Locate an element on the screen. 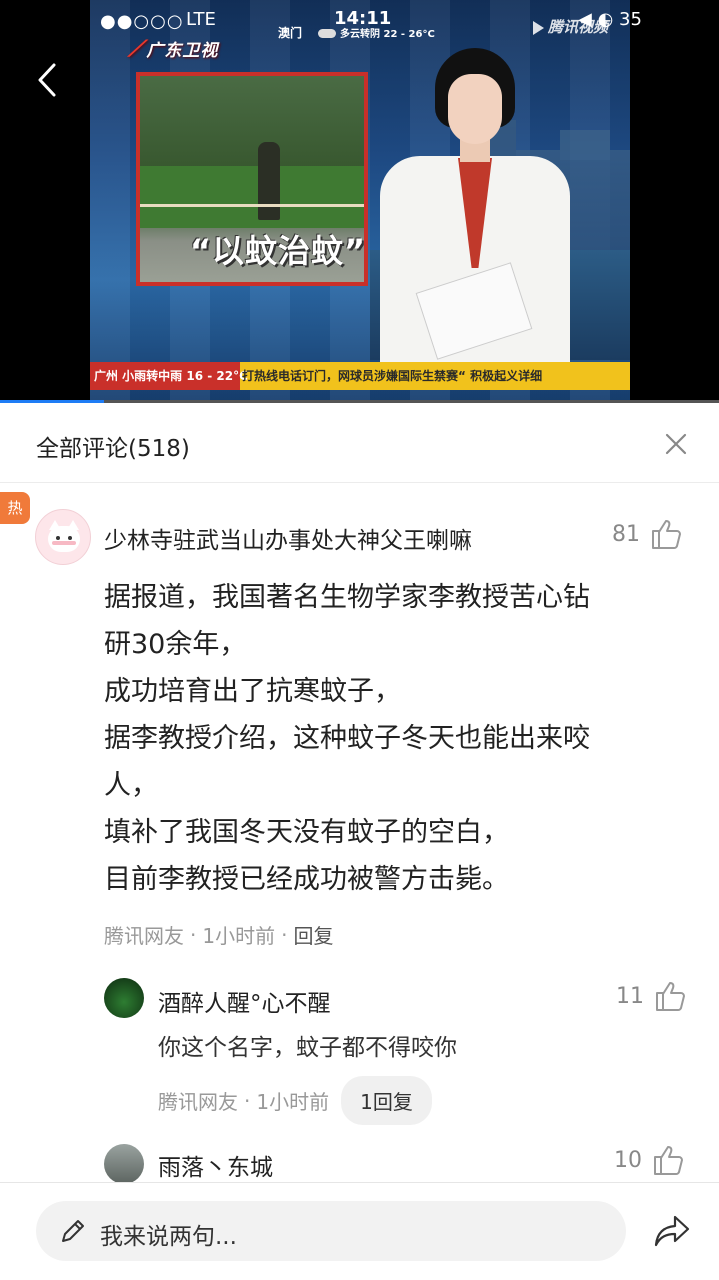 The height and width of the screenshot is (1280, 719). comment-line: 成功培育出了抗寒蚊子， is located at coordinates (252, 691).